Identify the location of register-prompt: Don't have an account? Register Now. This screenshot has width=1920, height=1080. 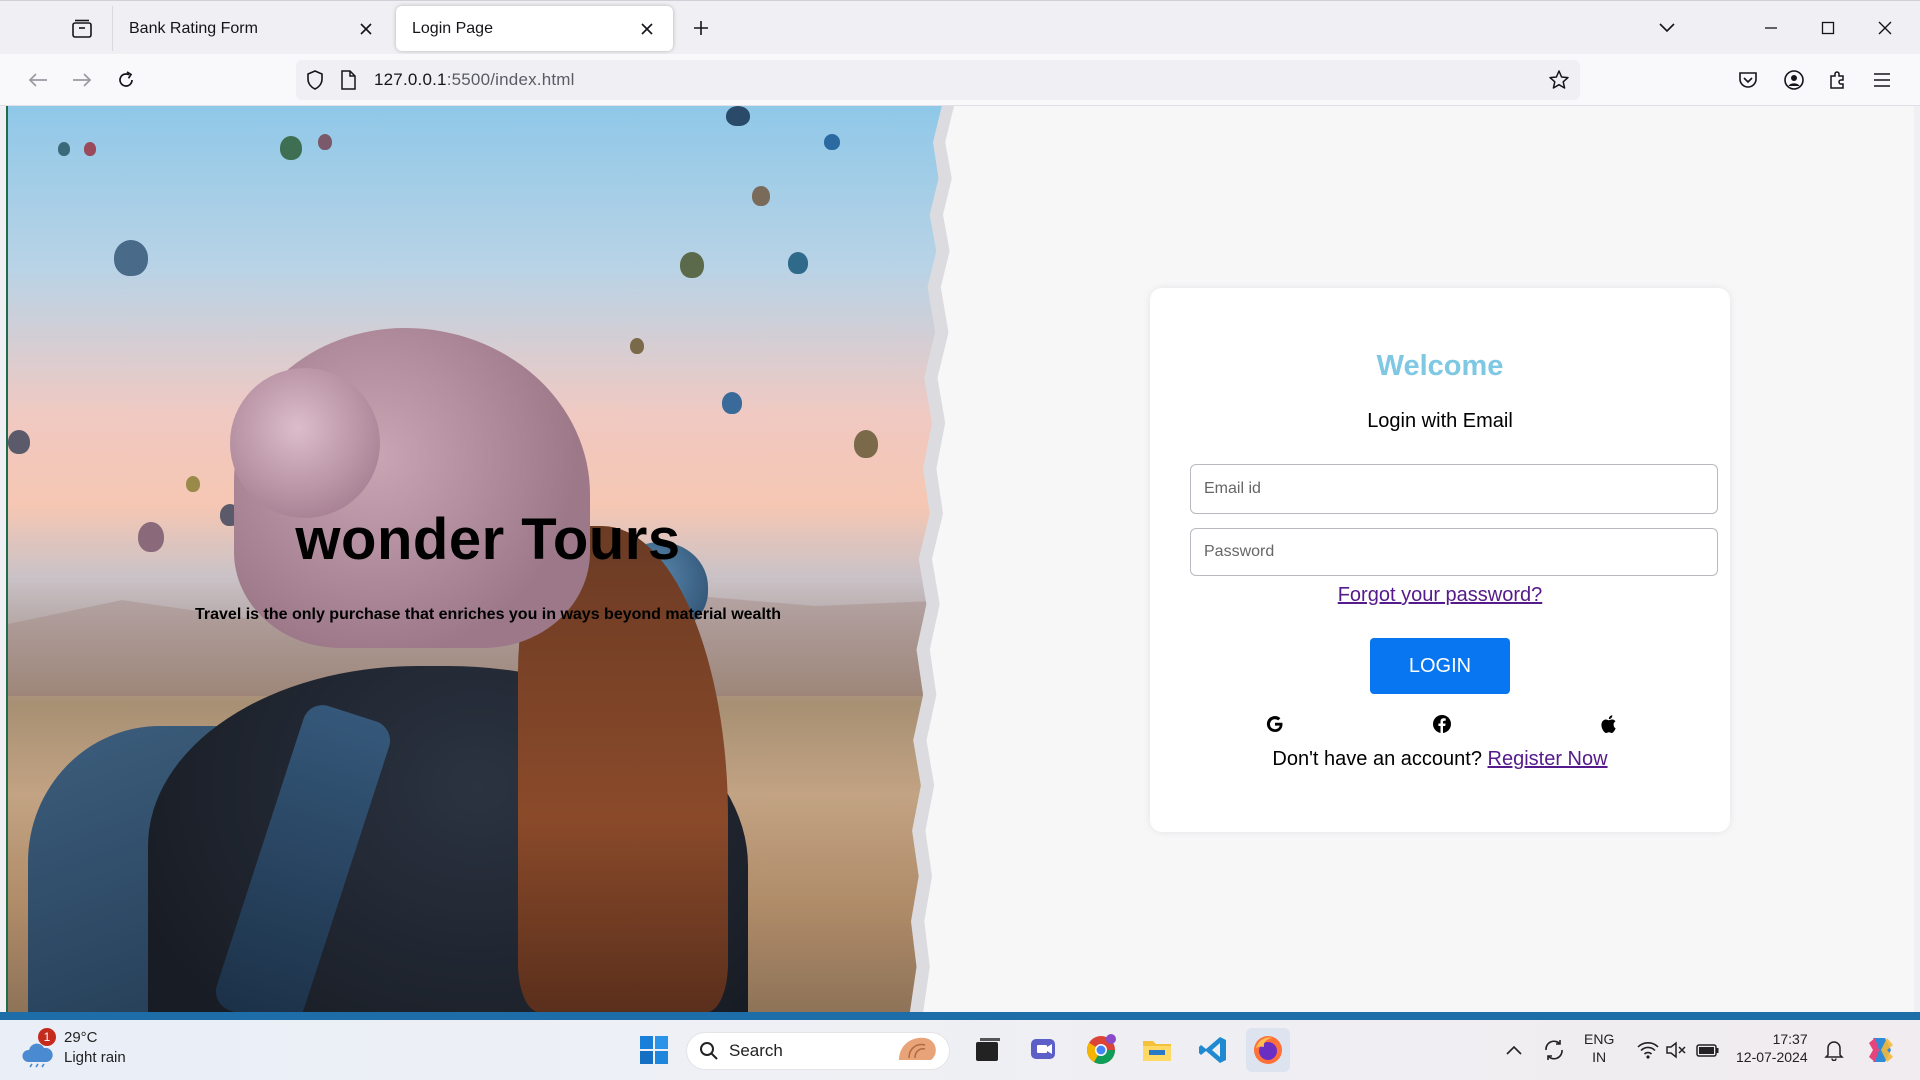
(1440, 759).